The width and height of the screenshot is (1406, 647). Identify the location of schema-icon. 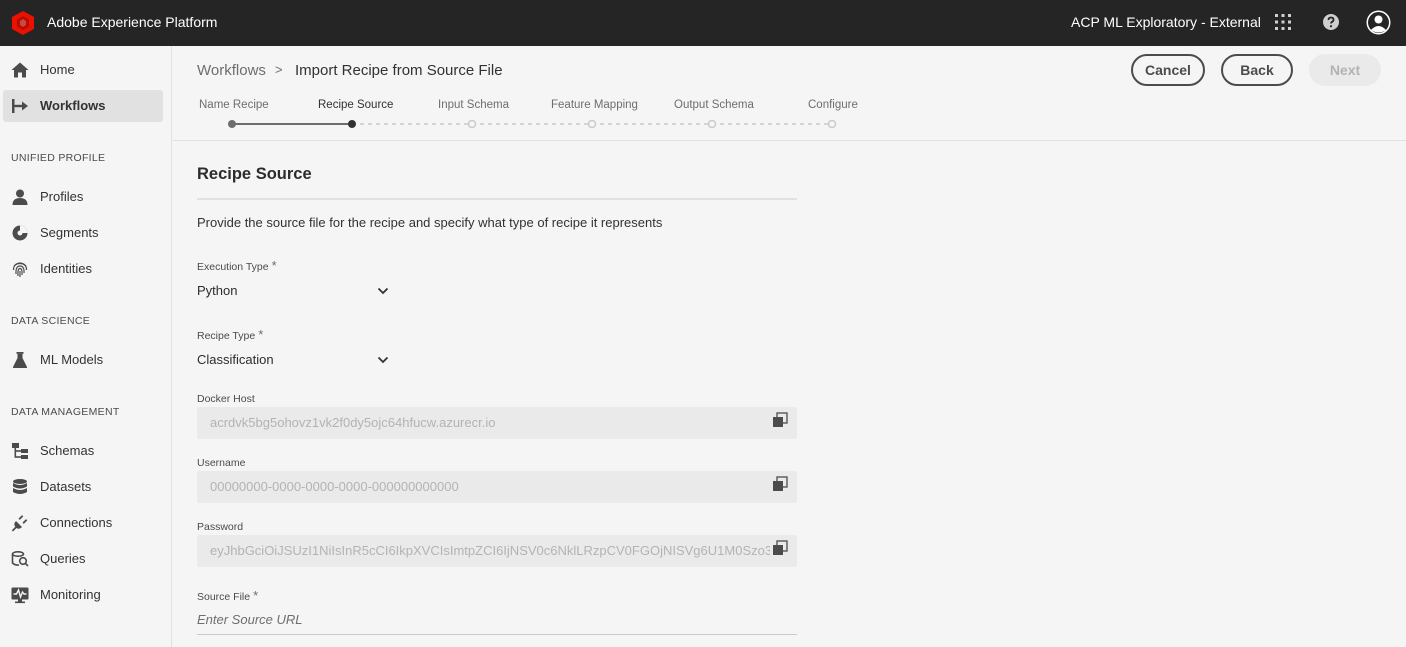
(20, 451).